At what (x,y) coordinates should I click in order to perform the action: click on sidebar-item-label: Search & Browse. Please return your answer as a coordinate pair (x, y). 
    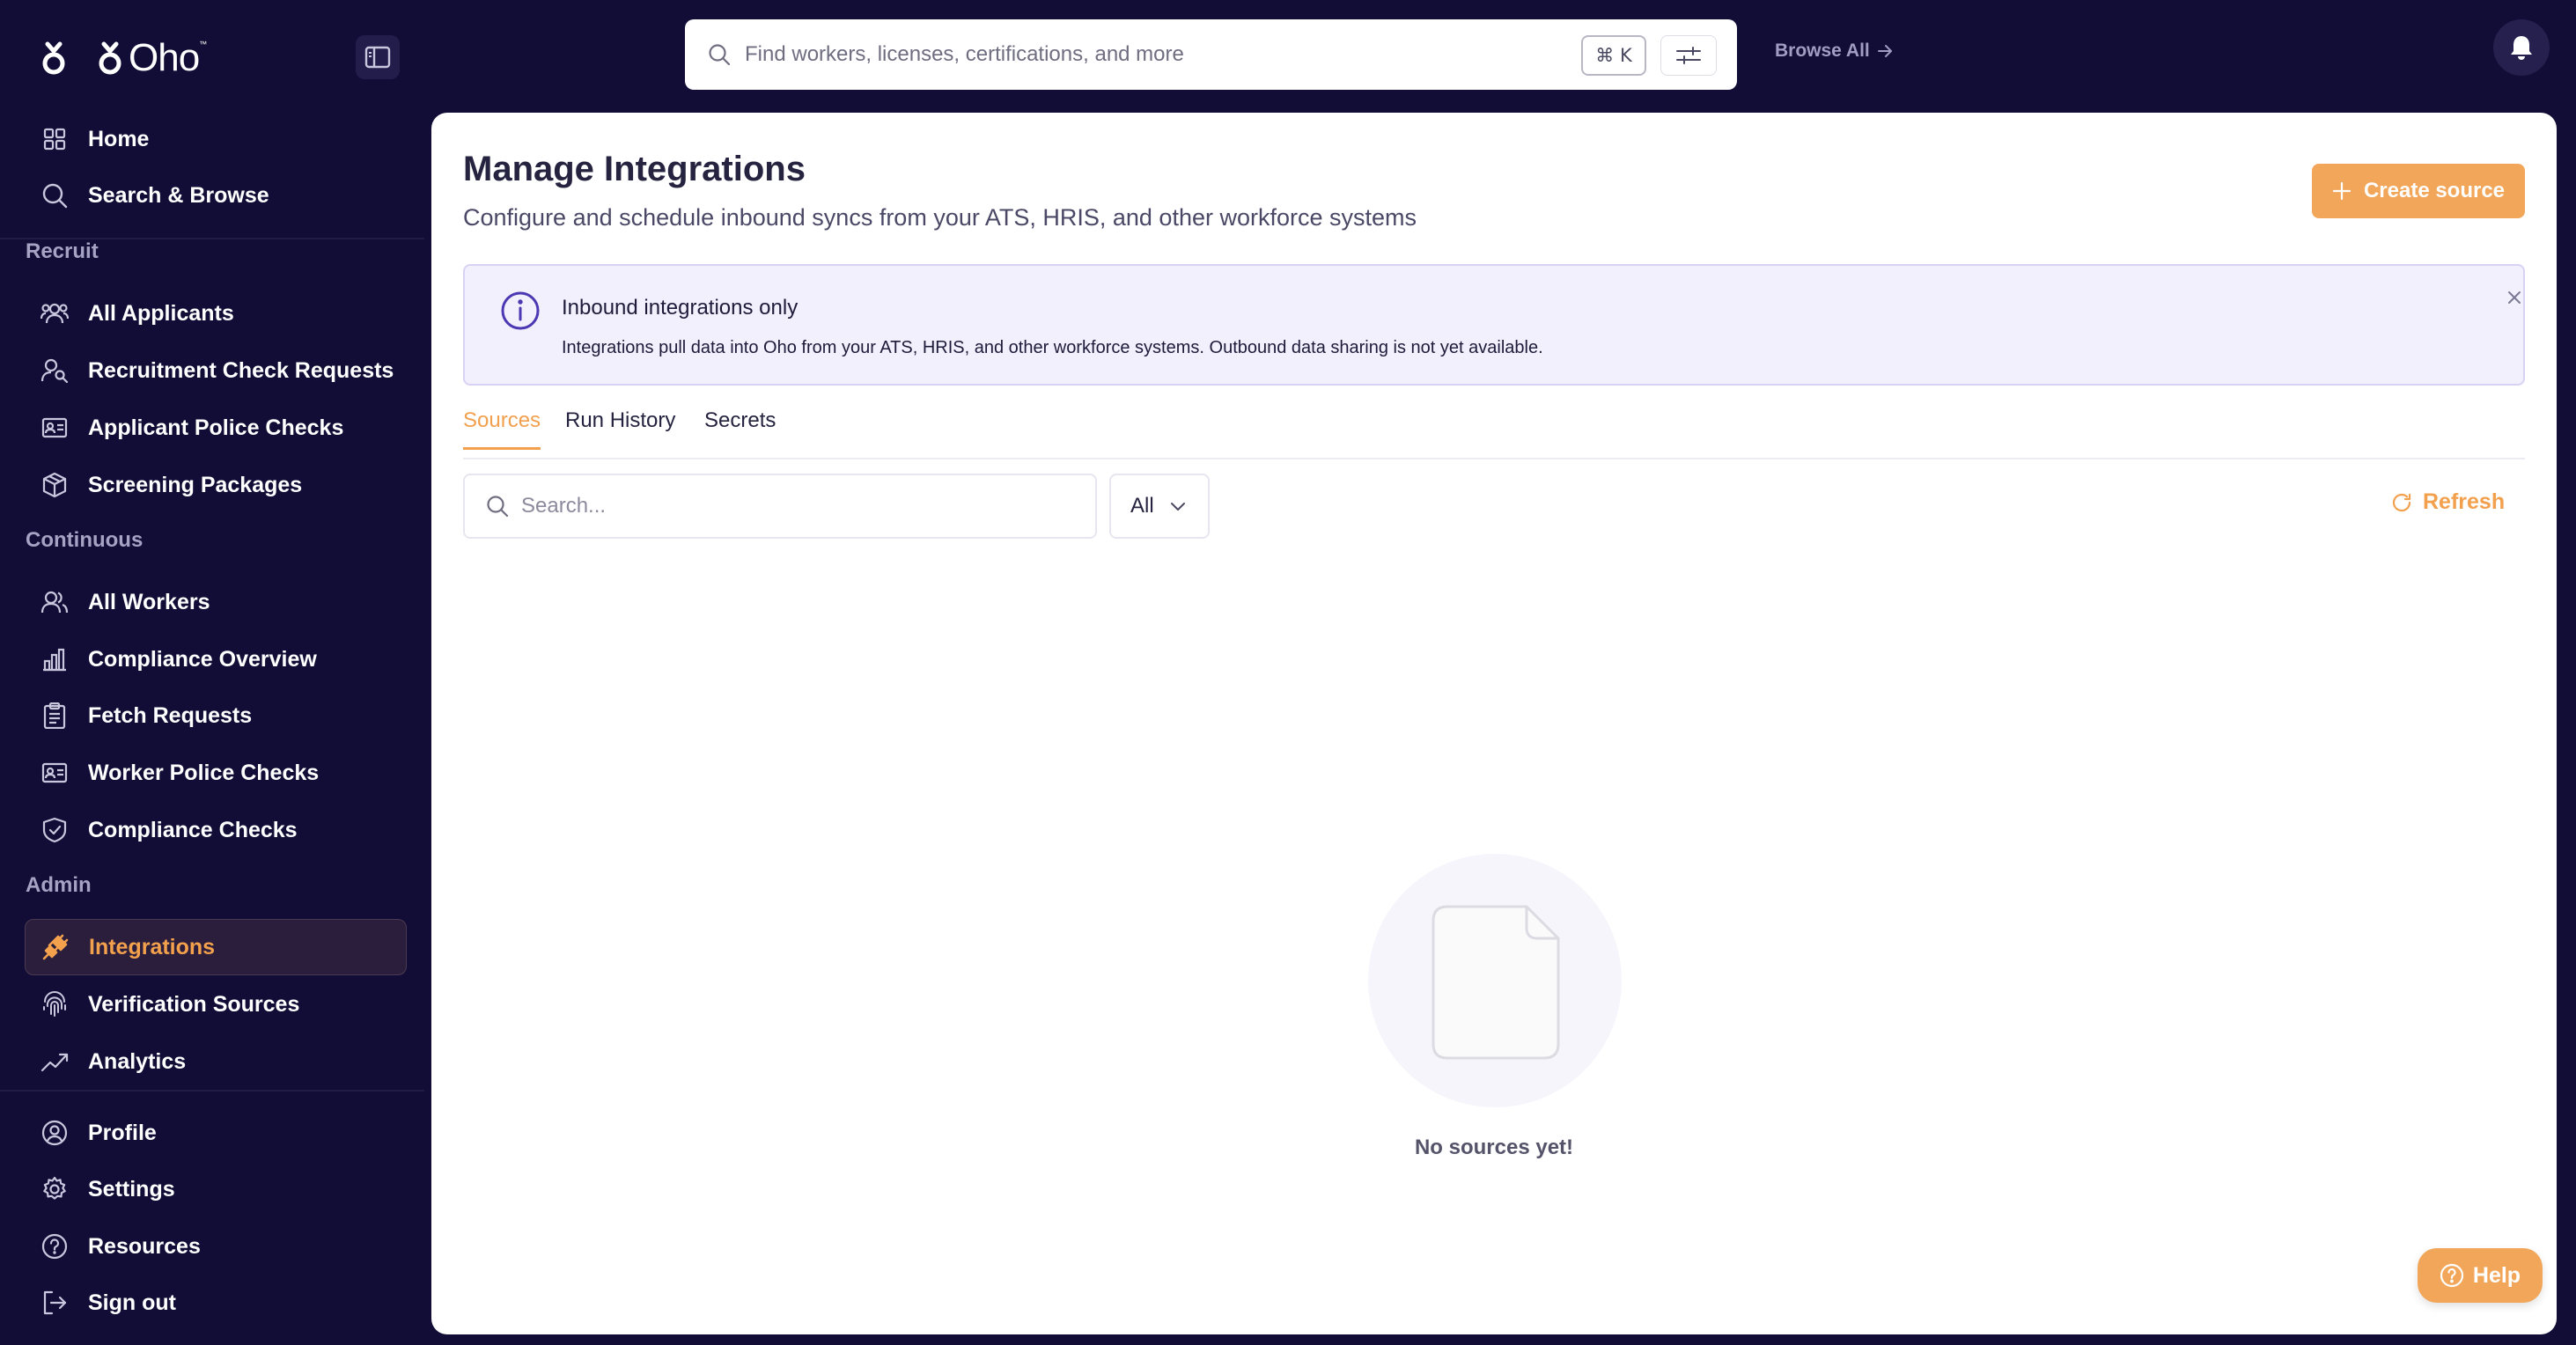
    Looking at the image, I should click on (178, 195).